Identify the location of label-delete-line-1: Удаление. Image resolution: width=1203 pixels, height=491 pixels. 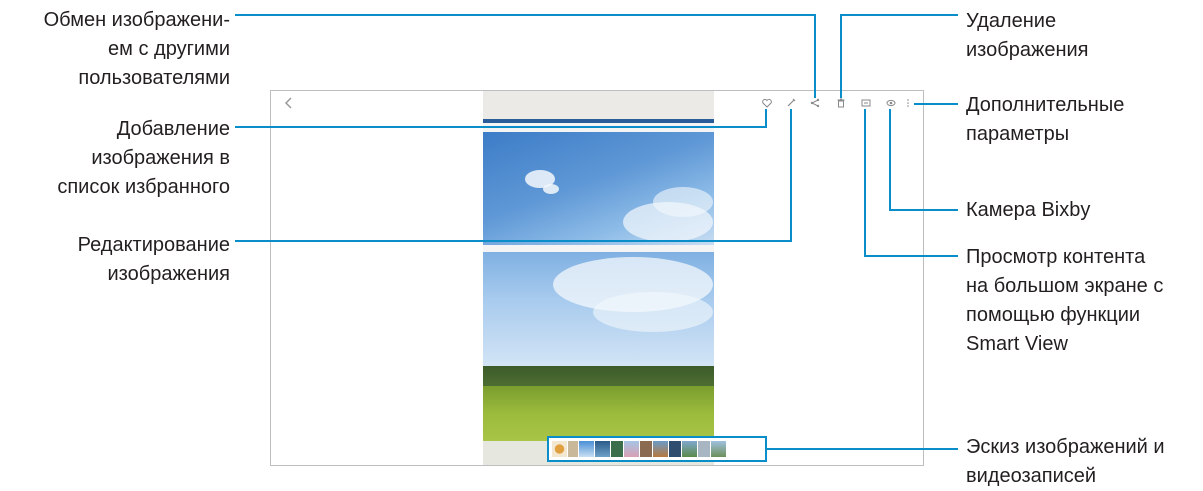
(1011, 21).